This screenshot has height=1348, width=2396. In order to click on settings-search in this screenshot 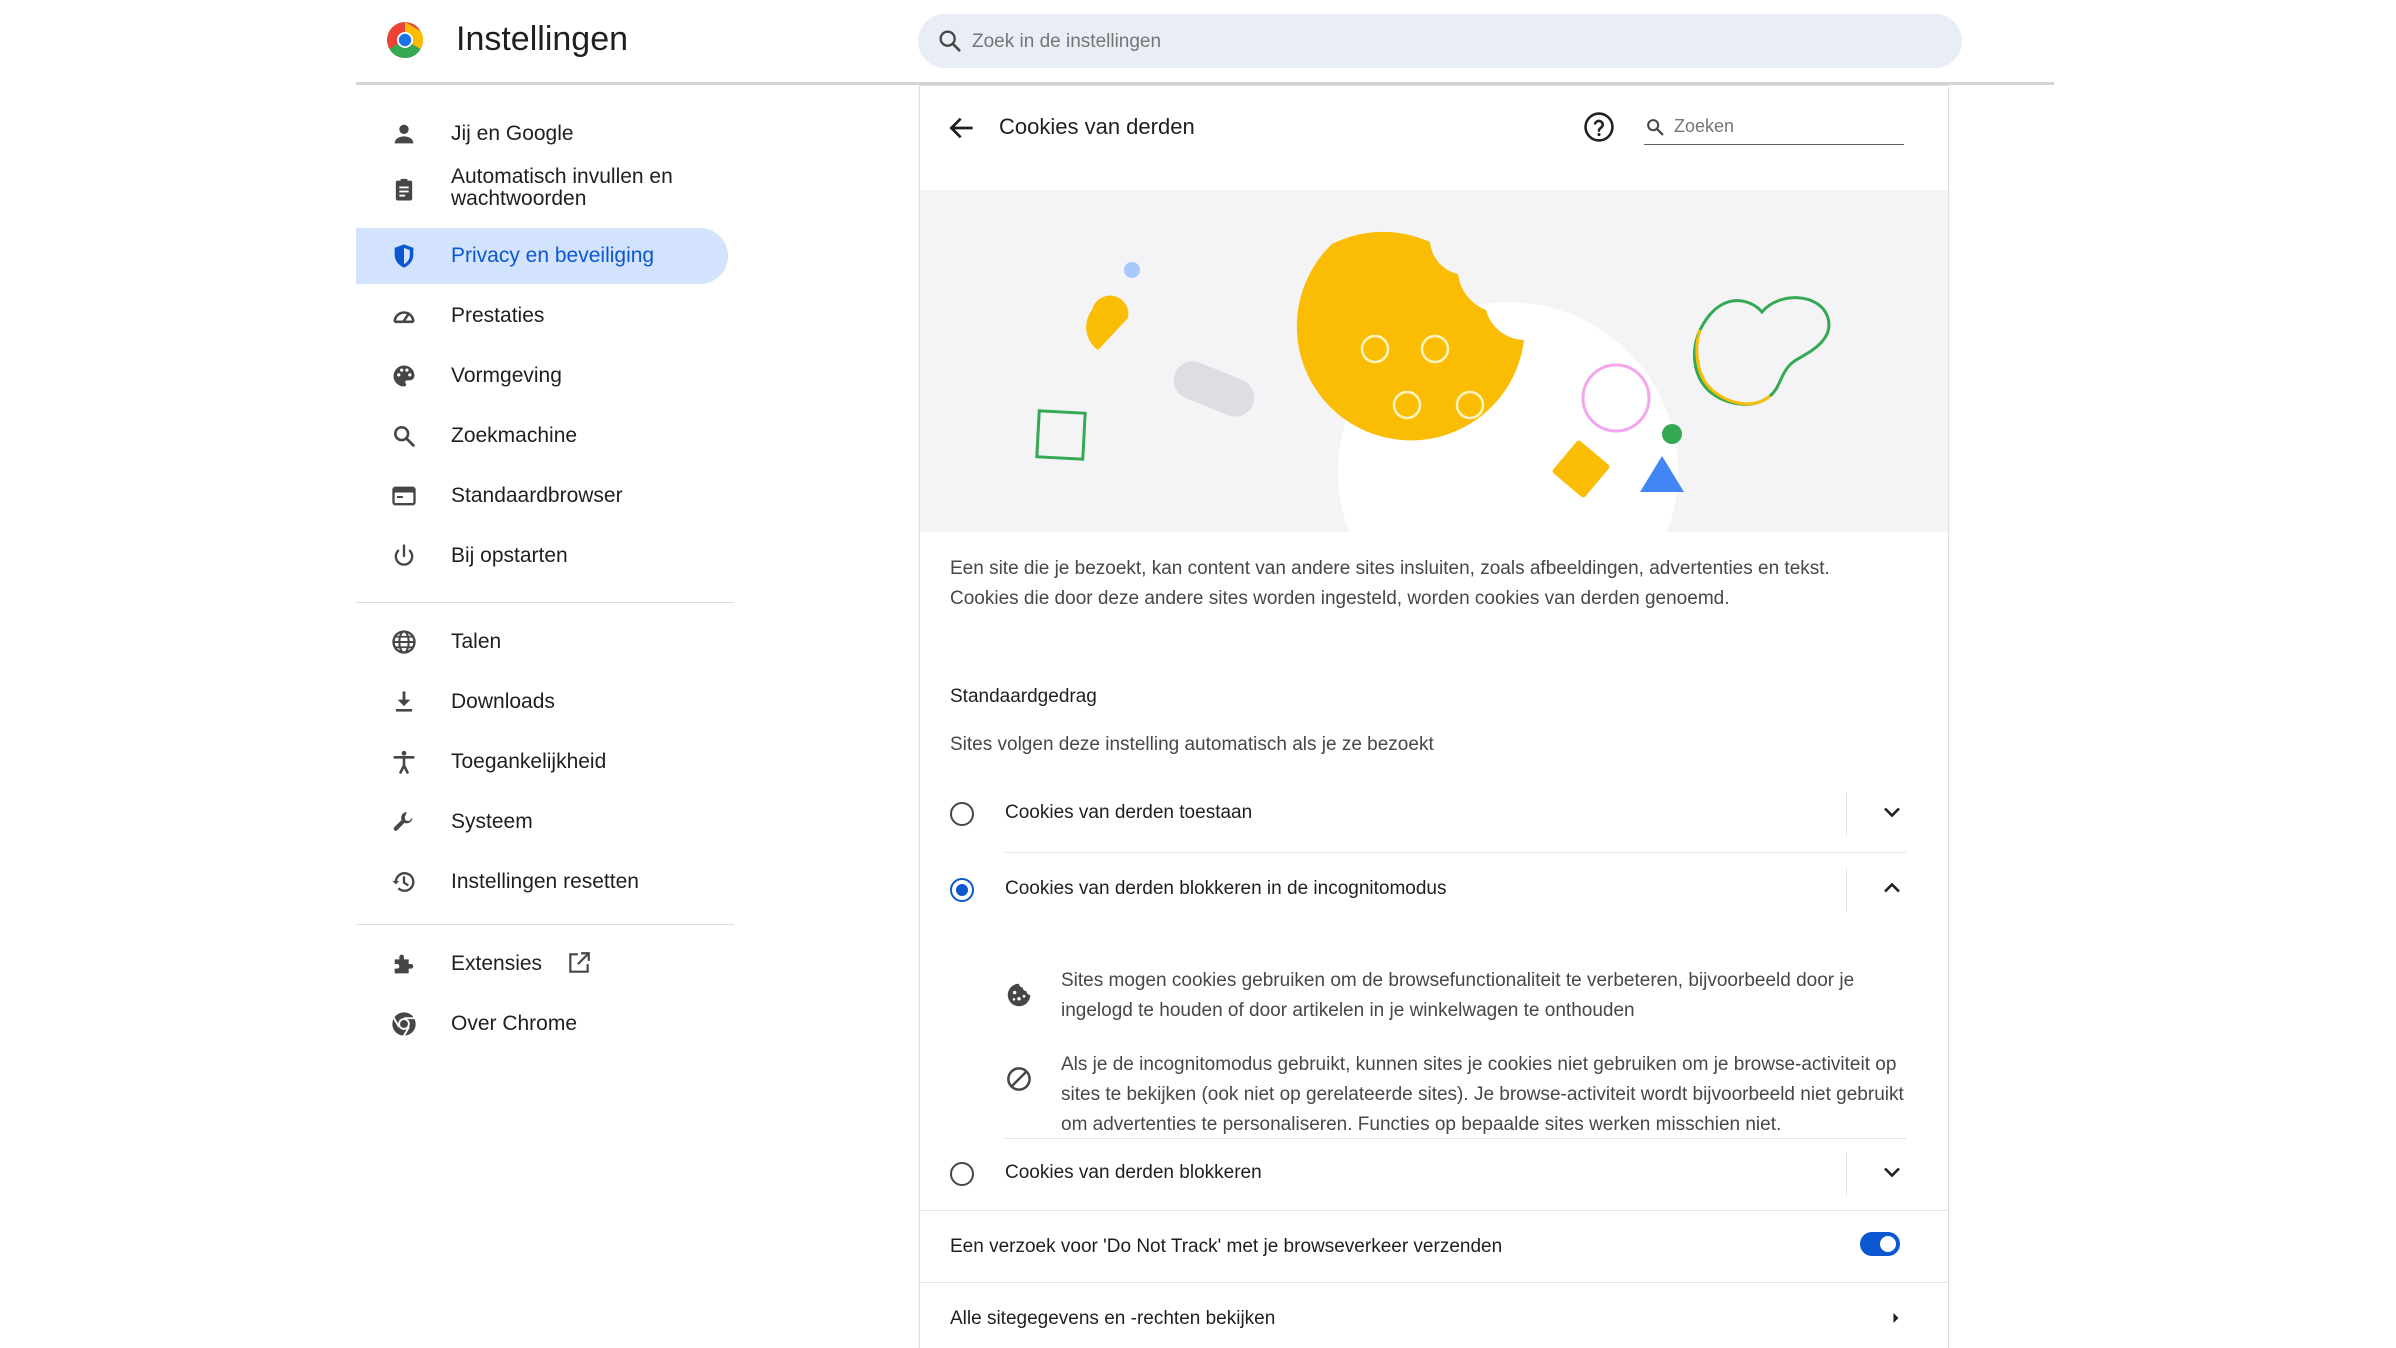, I will do `click(1440, 41)`.